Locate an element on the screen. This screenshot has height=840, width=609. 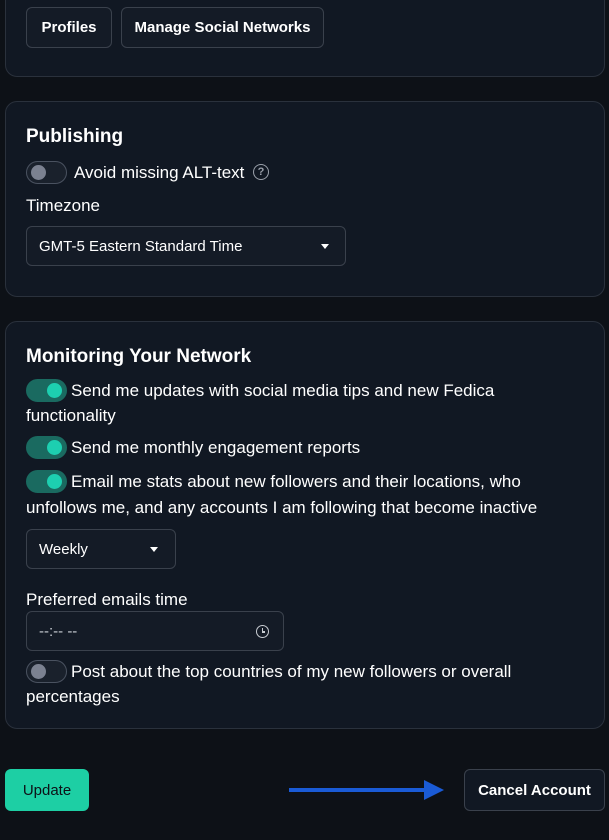
publishing-title: Publishing is located at coordinates (75, 136).